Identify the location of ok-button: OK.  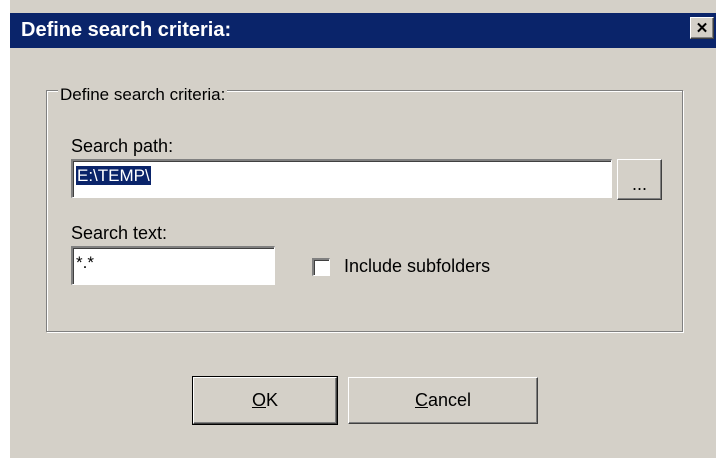
(265, 400).